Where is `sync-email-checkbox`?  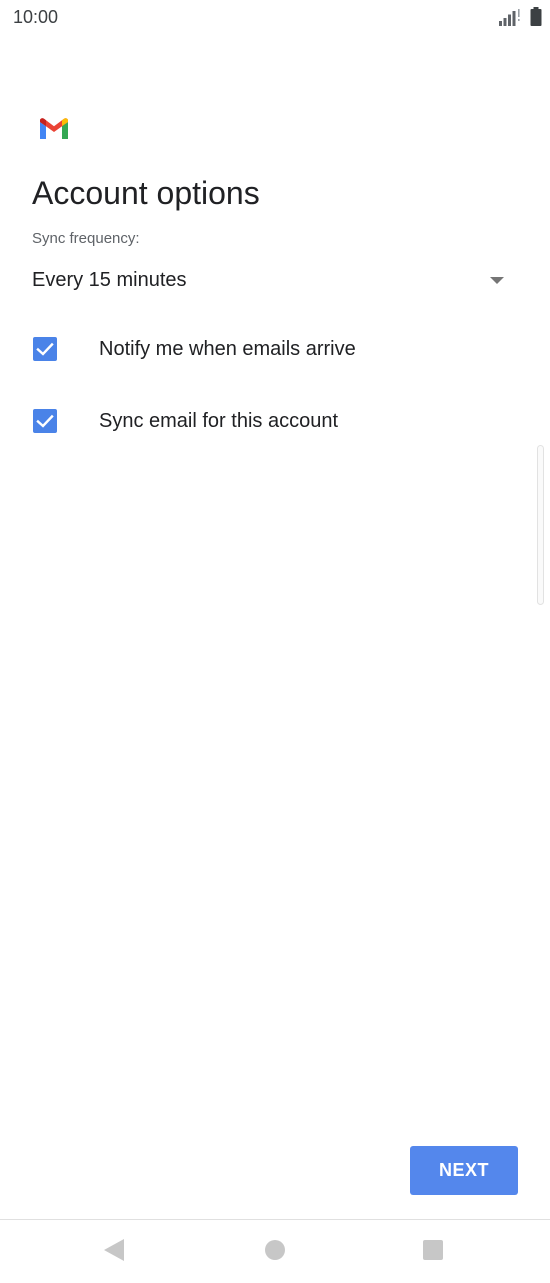
sync-email-checkbox is located at coordinates (45, 421).